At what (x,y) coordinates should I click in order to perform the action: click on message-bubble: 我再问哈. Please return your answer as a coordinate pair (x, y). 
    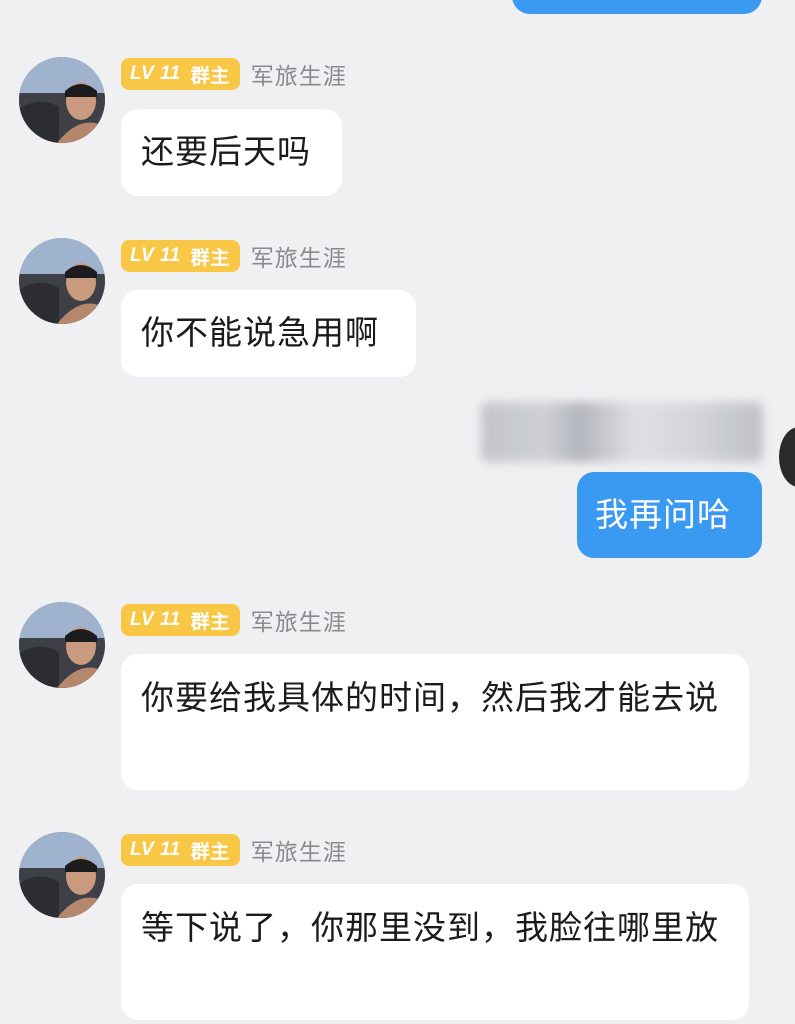
    Looking at the image, I should click on (669, 515).